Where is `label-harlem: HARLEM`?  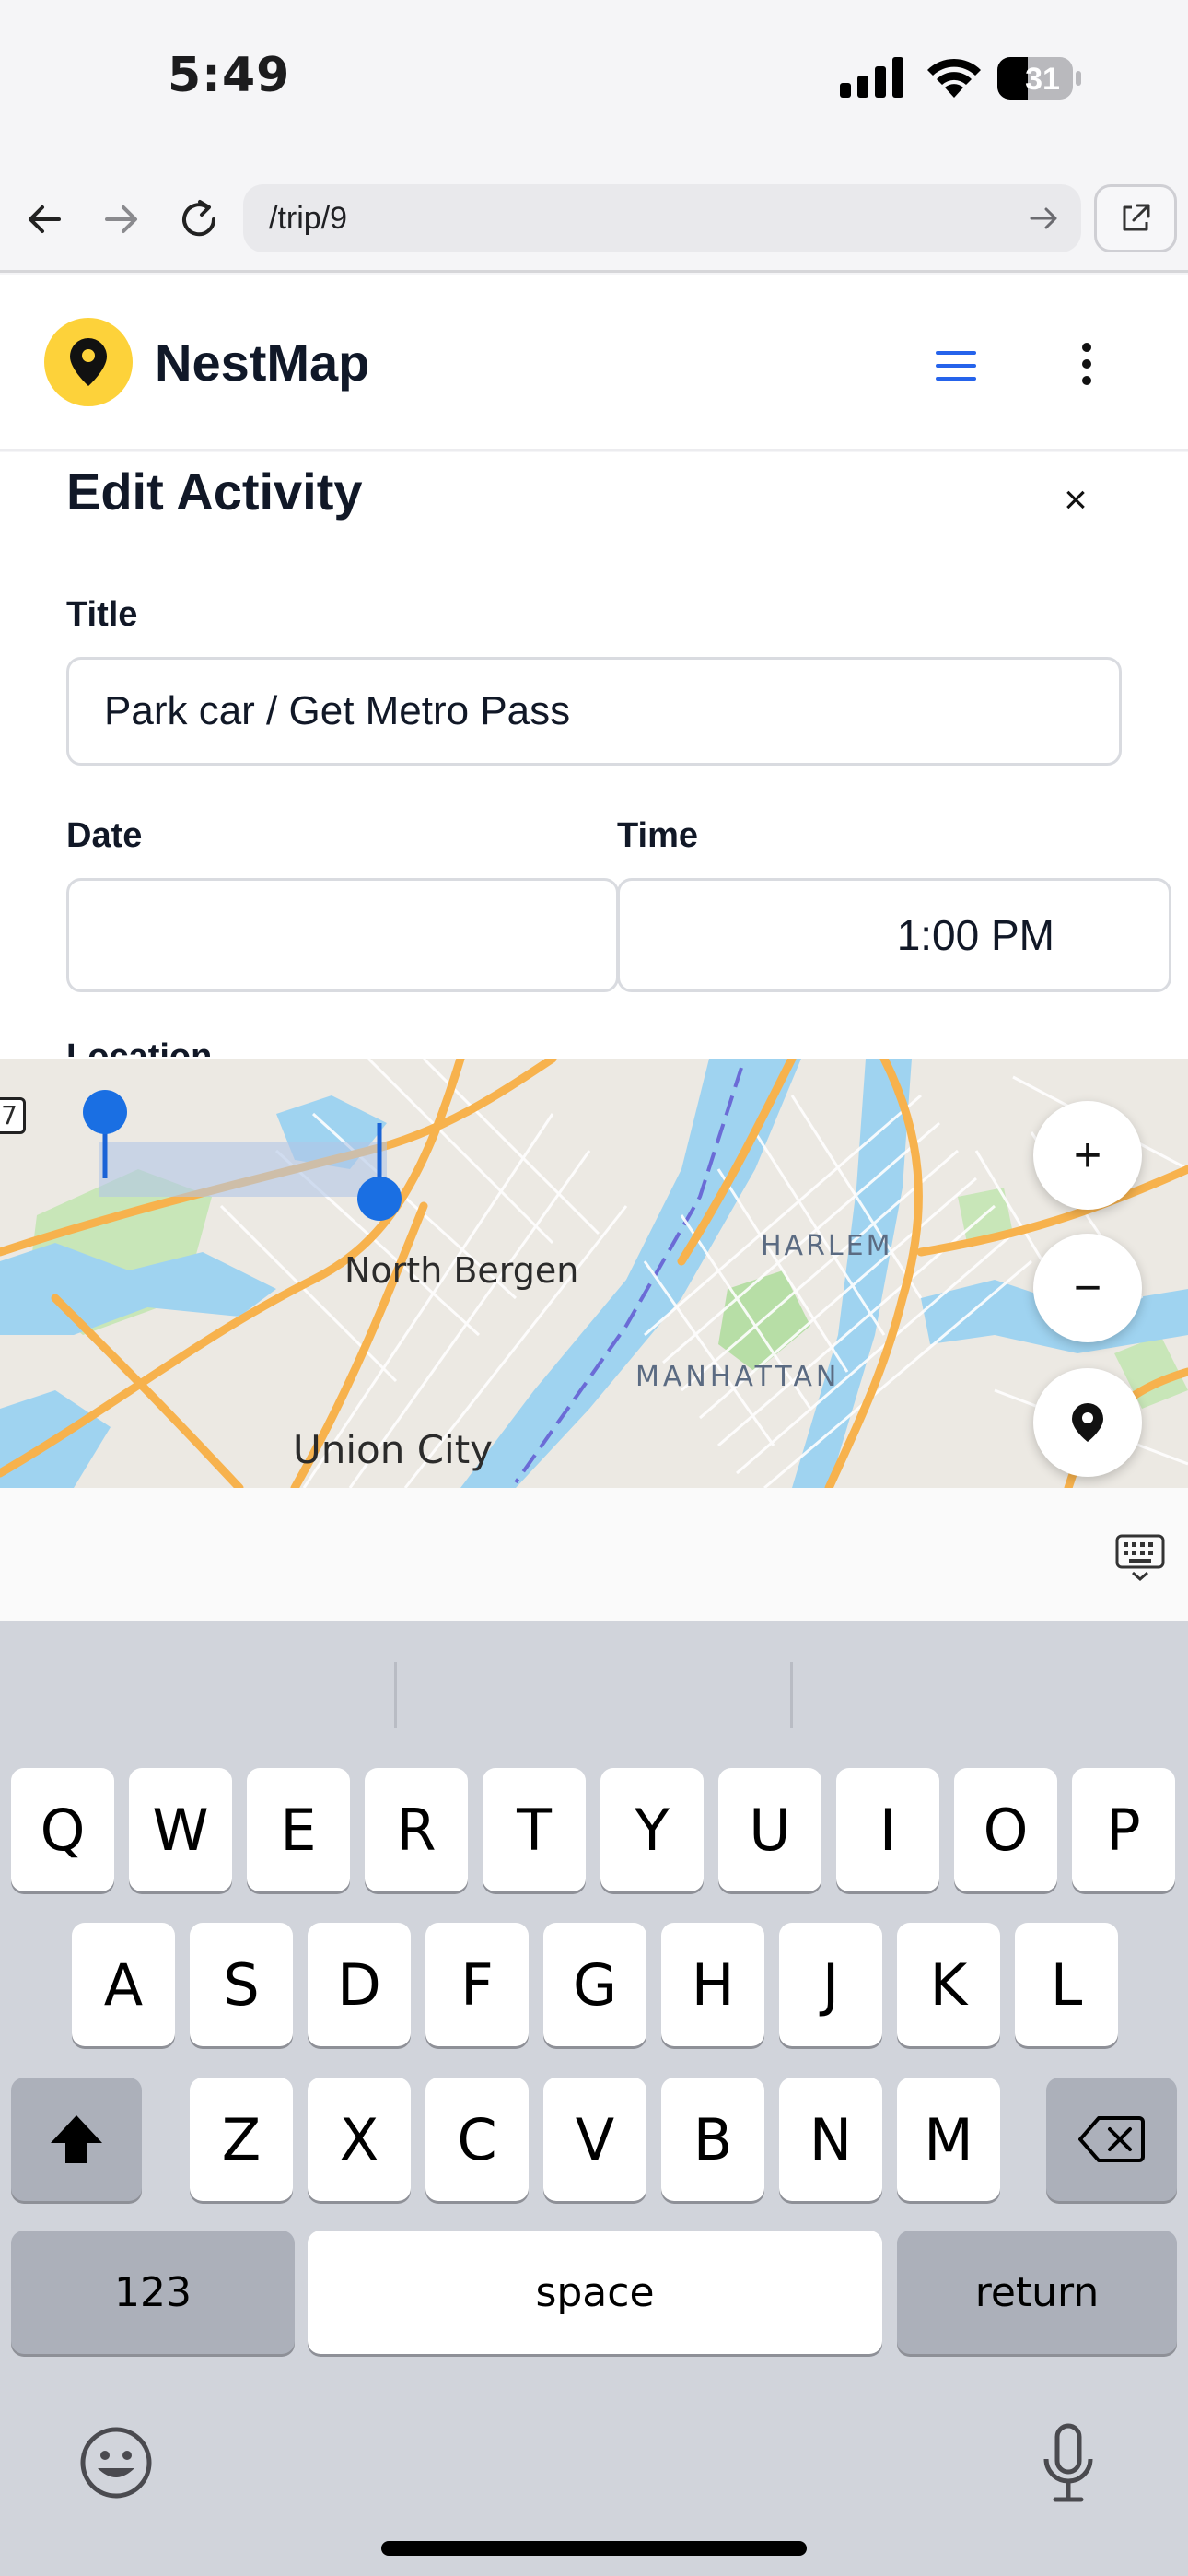
label-harlem: HARLEM is located at coordinates (827, 1246).